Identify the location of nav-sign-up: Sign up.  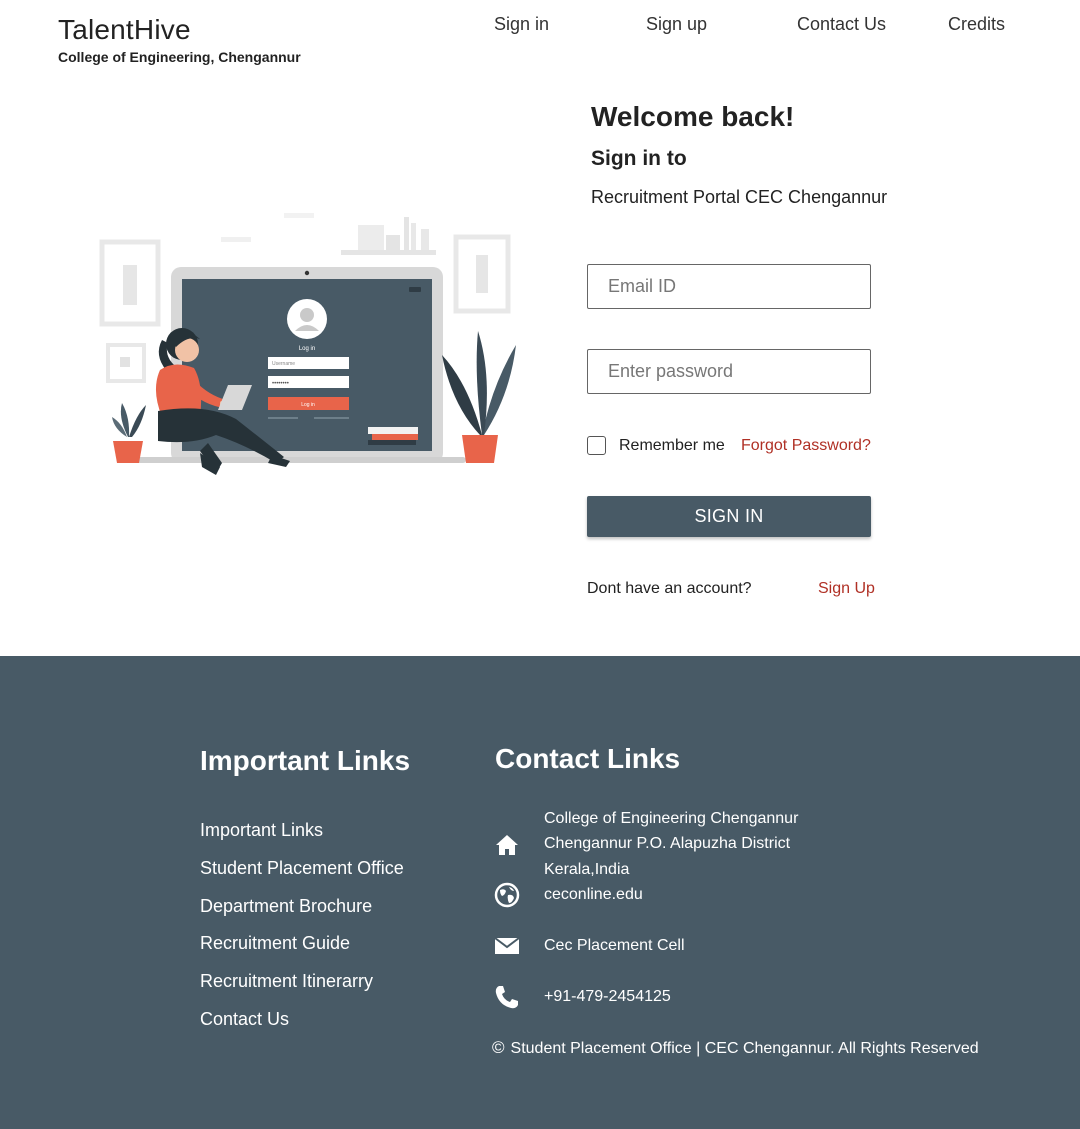
(676, 24).